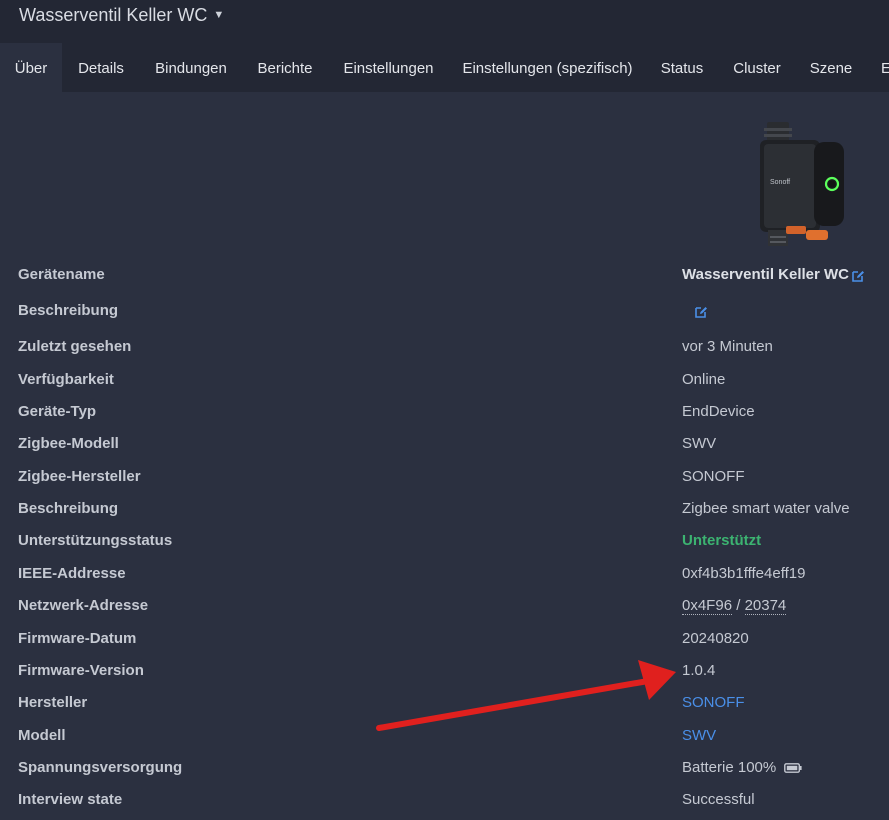 Image resolution: width=889 pixels, height=820 pixels. What do you see at coordinates (713, 476) in the screenshot?
I see `value-zigbee-hersteller: SONOFF` at bounding box center [713, 476].